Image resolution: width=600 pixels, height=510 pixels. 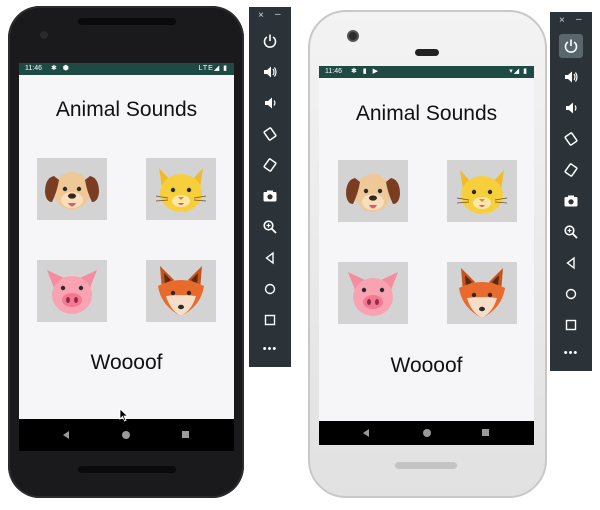 I want to click on status-signal-battery-icons: ▾◢ ▮, so click(x=518, y=71).